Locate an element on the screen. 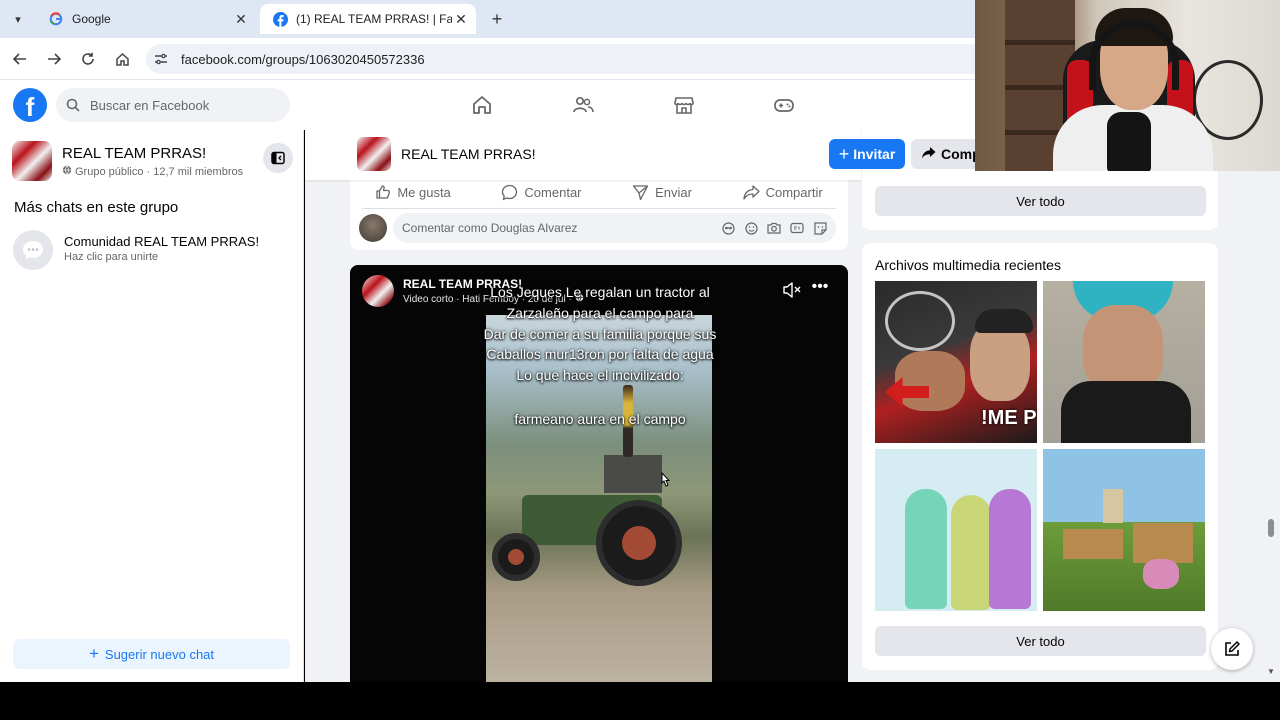 This screenshot has width=1280, height=720. tab-facebook: (1) REAL TEAM PRRAS! | Facebook ✕ is located at coordinates (368, 19).